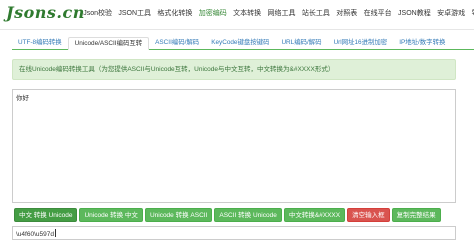 This screenshot has height=242, width=474. What do you see at coordinates (377, 14) in the screenshot?
I see `nav-item-online-platform: 在线平台` at bounding box center [377, 14].